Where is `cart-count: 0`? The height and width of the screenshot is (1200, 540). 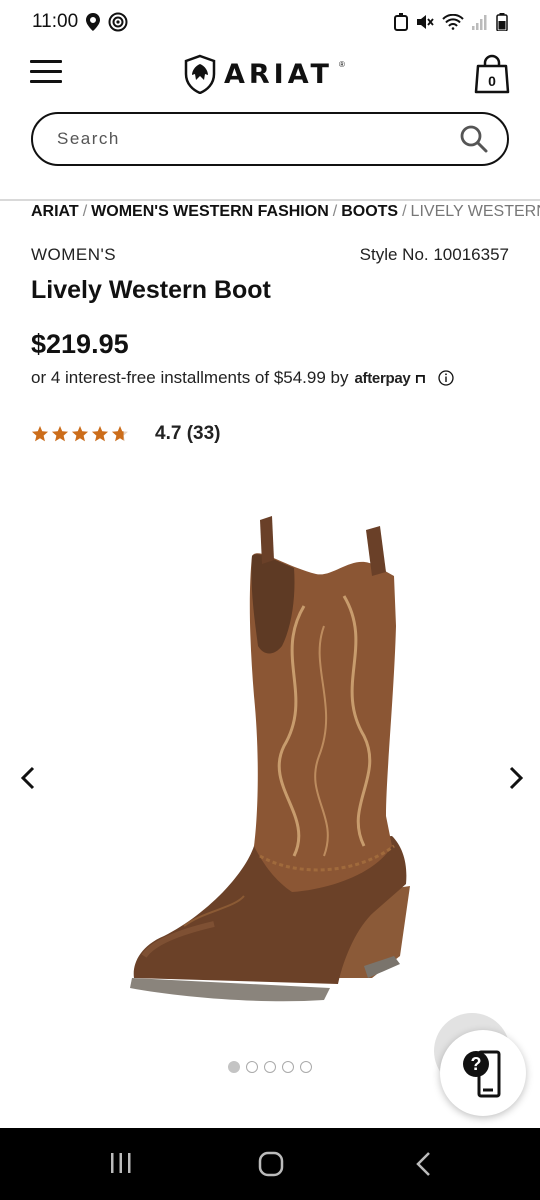 cart-count: 0 is located at coordinates (492, 81).